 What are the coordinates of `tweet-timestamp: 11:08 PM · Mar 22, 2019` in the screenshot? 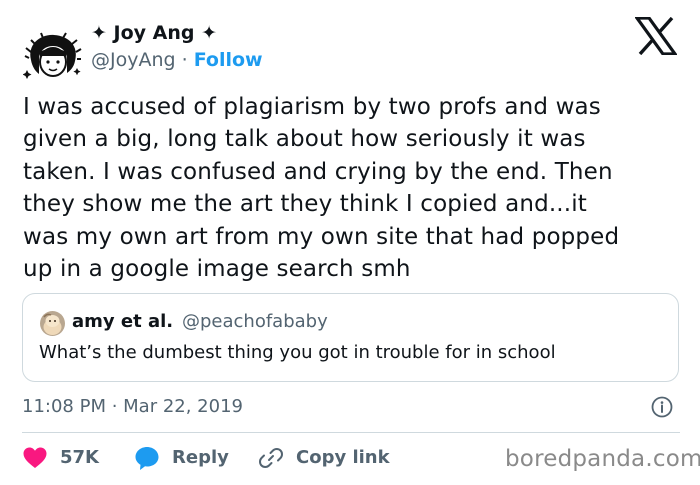 It's located at (132, 407).